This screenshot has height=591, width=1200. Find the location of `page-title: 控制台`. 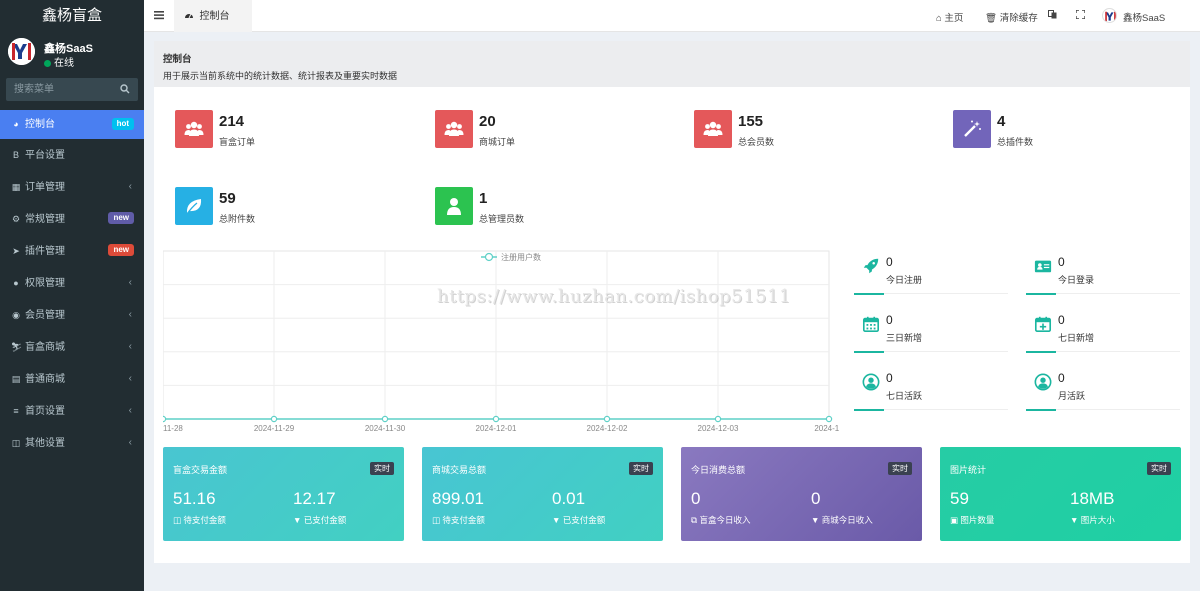

page-title: 控制台 is located at coordinates (177, 59).